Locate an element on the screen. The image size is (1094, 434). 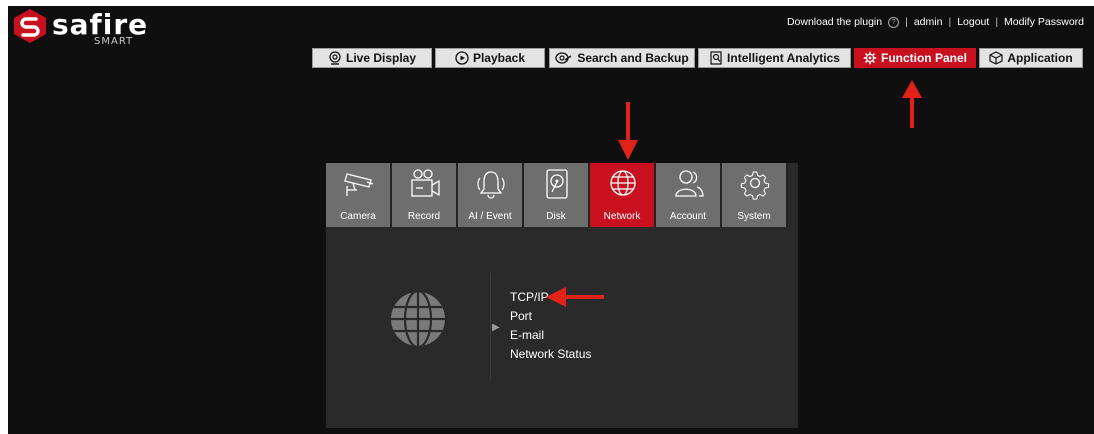
category-ai-event: AI / Event is located at coordinates (491, 195).